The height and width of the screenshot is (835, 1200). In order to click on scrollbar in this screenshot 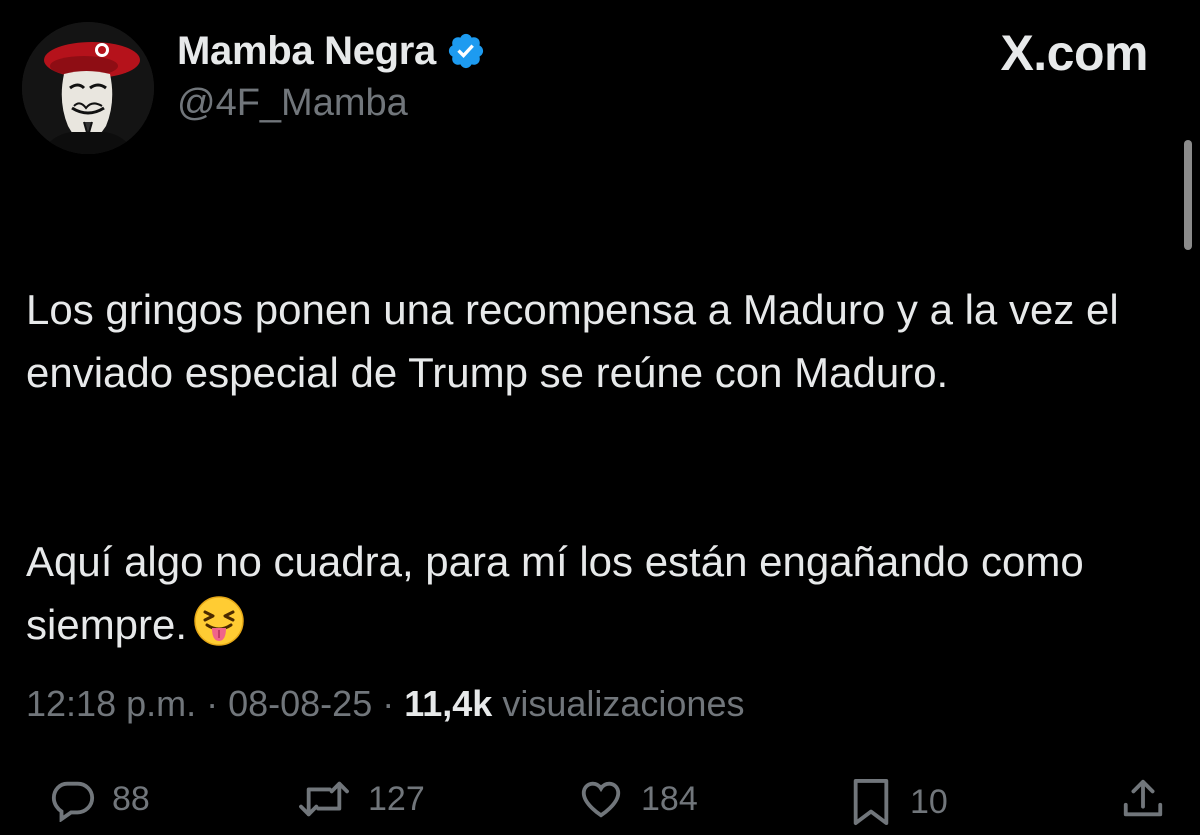, I will do `click(1188, 195)`.